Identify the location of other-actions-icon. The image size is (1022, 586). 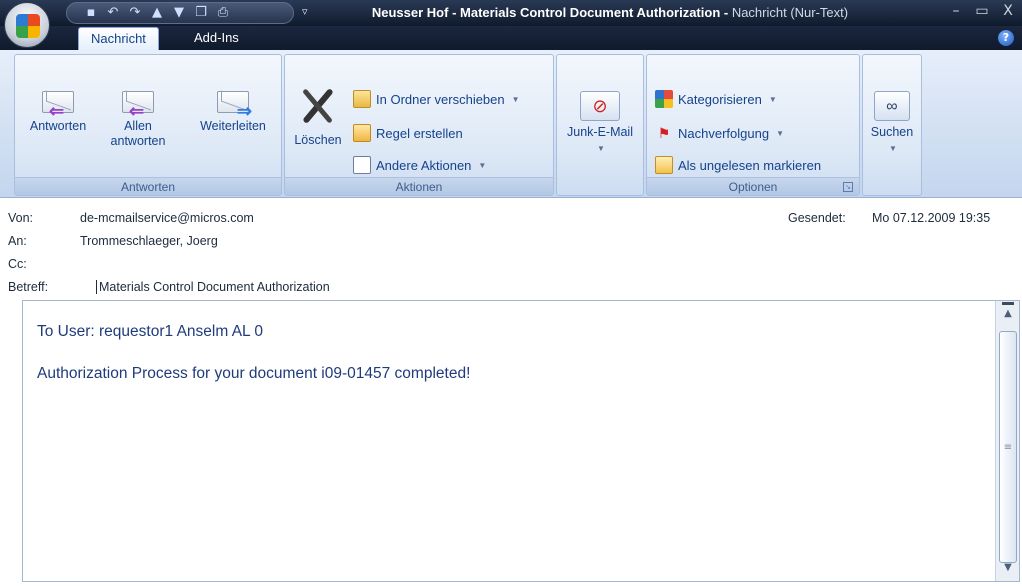
(362, 165).